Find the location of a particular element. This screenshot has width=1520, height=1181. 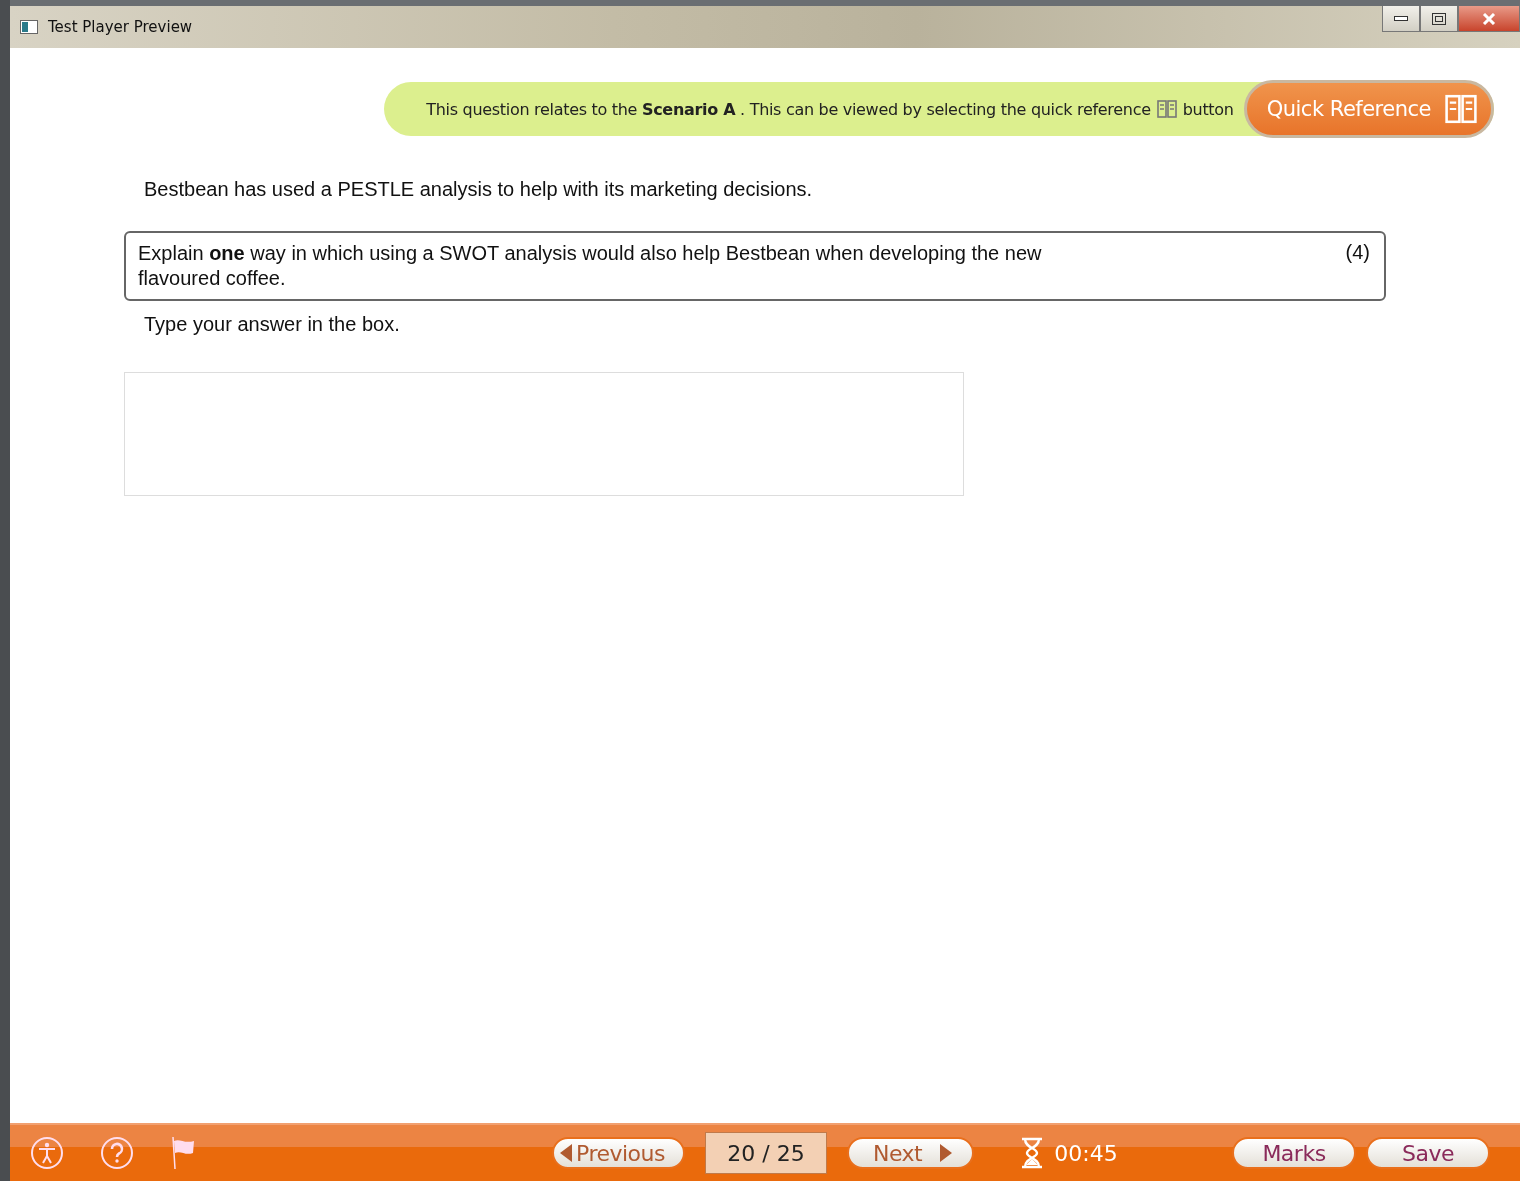

timer-text: 00:45 is located at coordinates (1086, 1153).